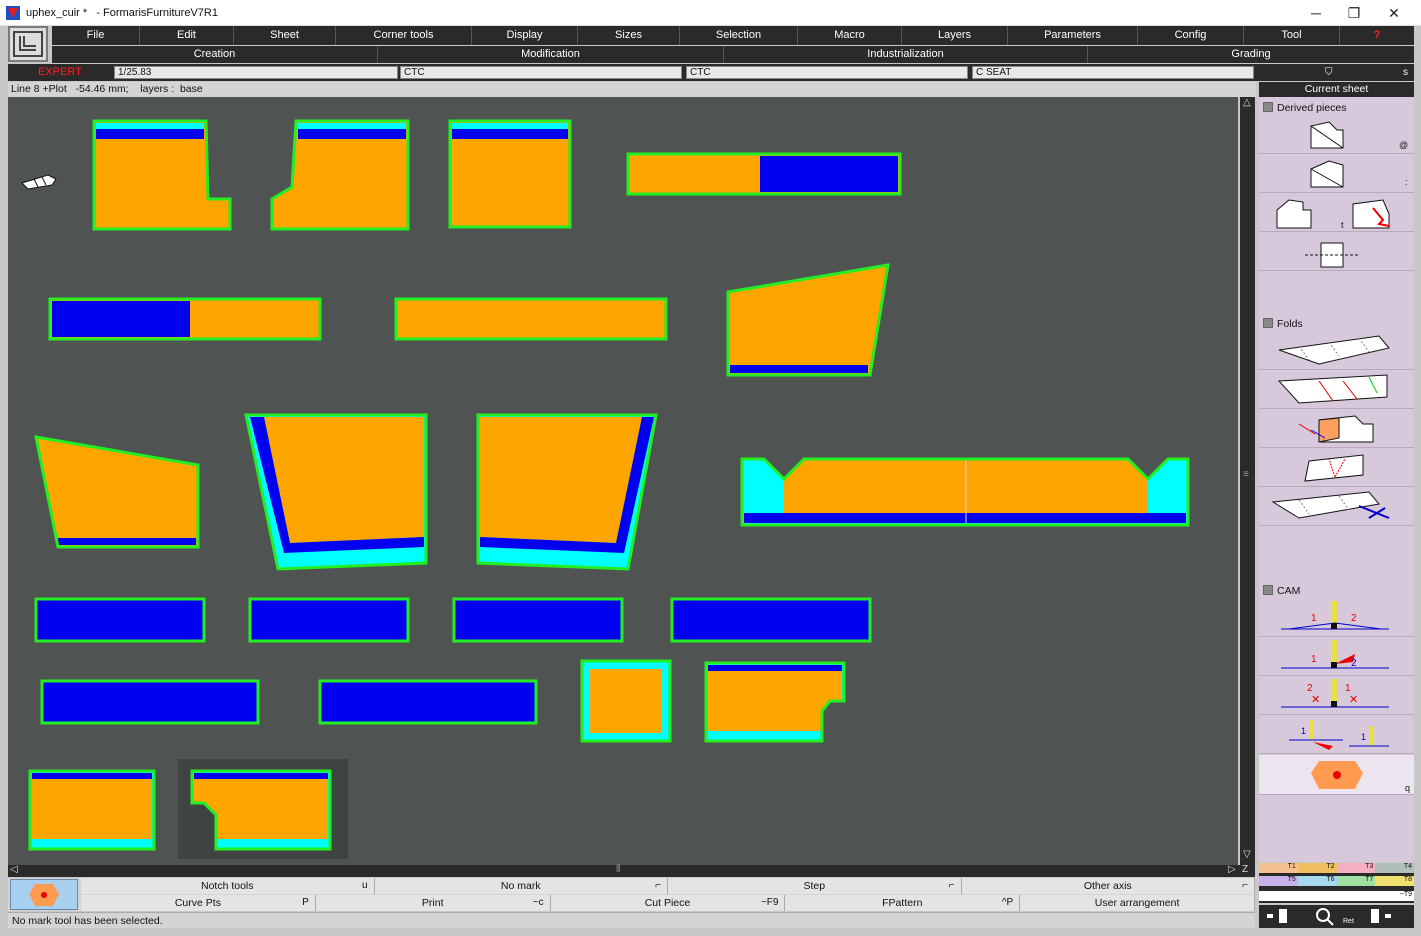 This screenshot has width=1421, height=936. Describe the element at coordinates (228, 886) in the screenshot. I see `notch-tools-button: Notch tools u` at that location.